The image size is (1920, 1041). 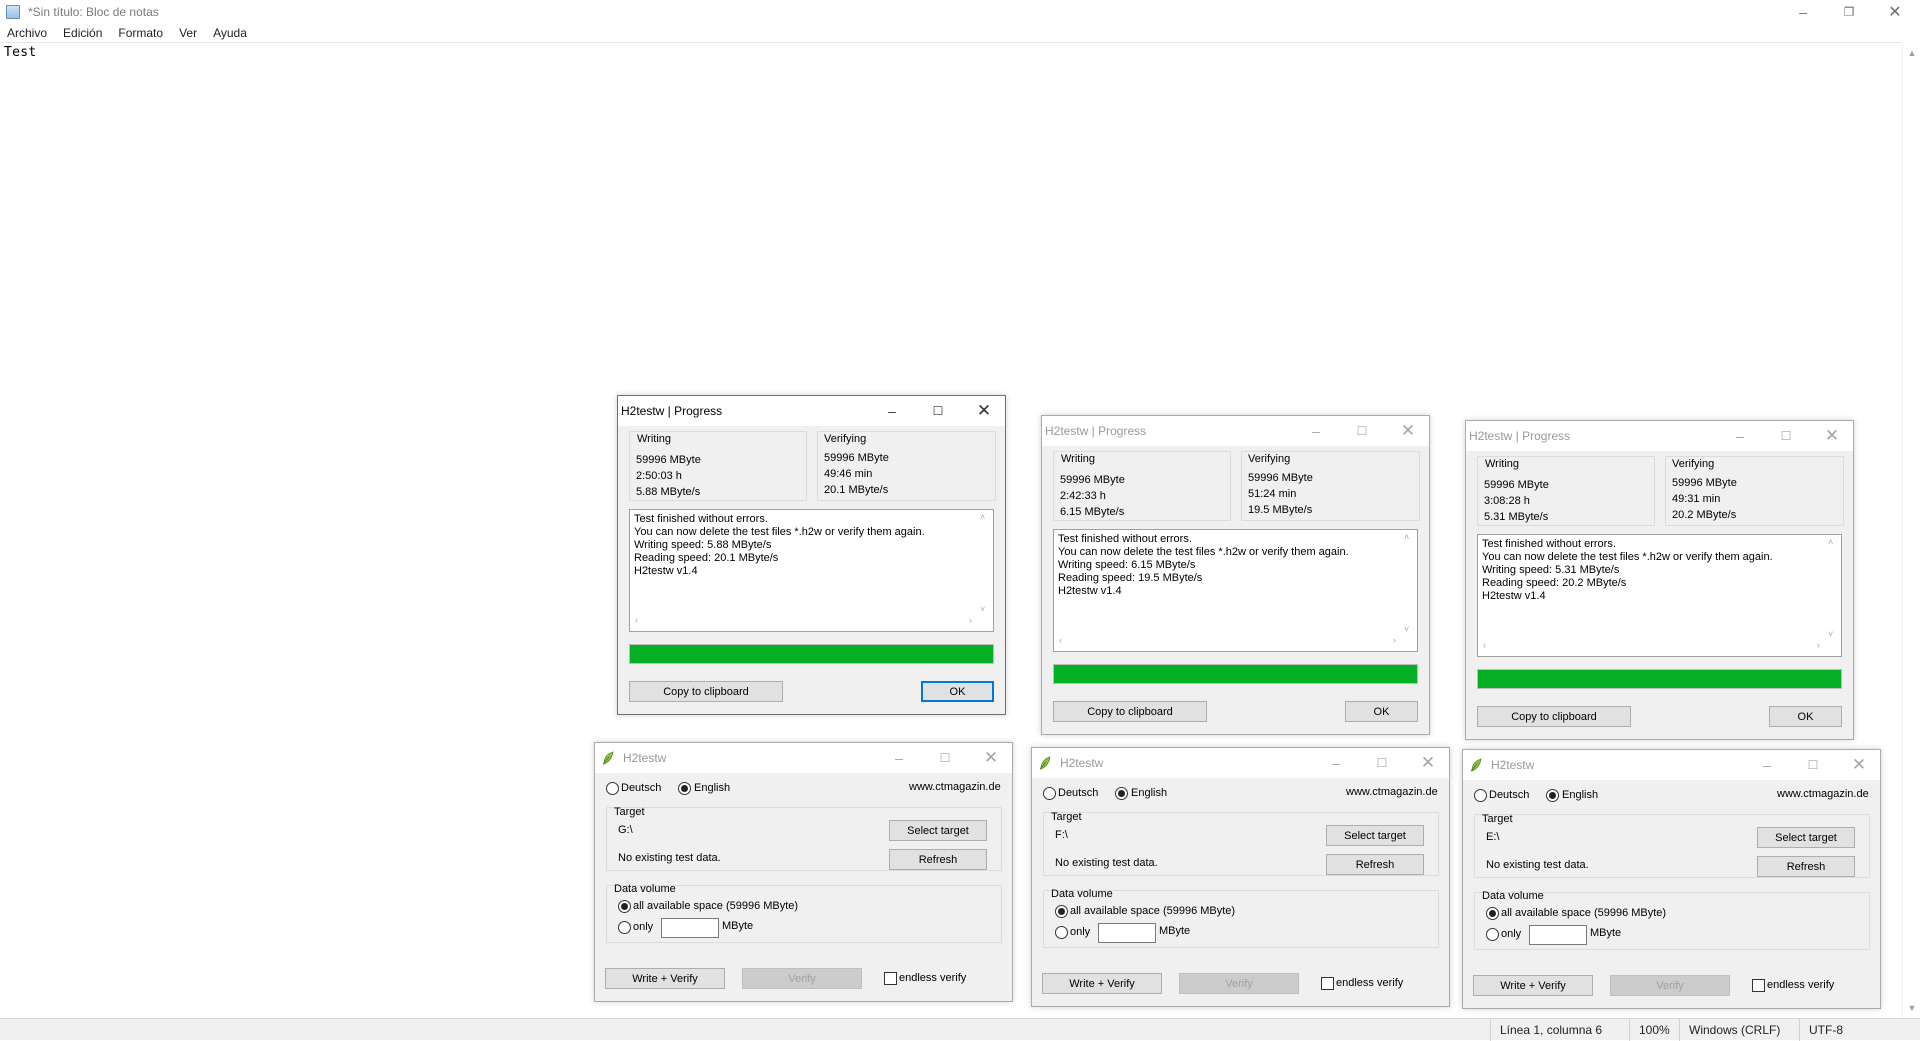 What do you see at coordinates (1849, 12) in the screenshot?
I see `restore-icon: ❐` at bounding box center [1849, 12].